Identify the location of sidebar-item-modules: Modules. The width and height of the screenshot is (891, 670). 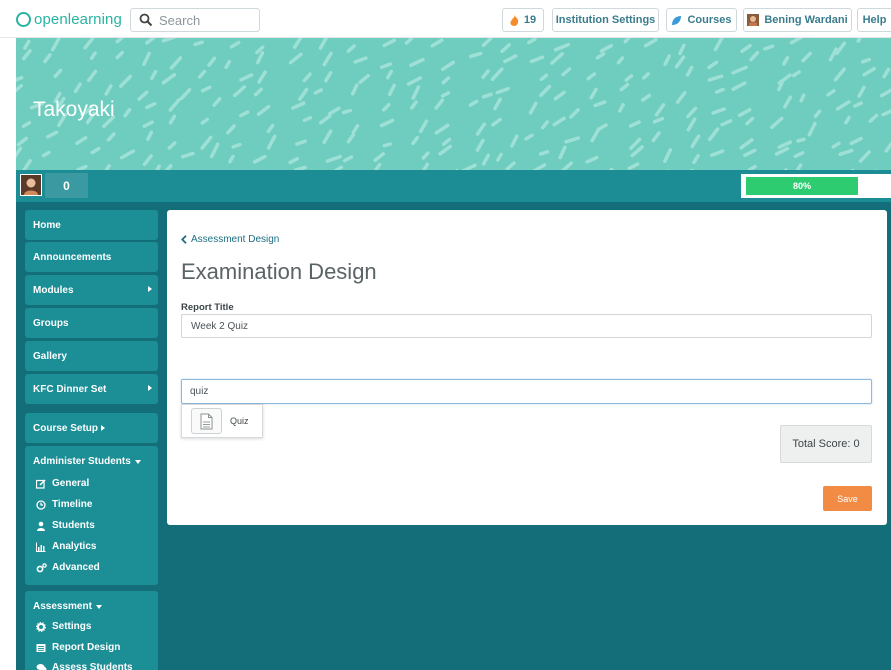
(91, 290).